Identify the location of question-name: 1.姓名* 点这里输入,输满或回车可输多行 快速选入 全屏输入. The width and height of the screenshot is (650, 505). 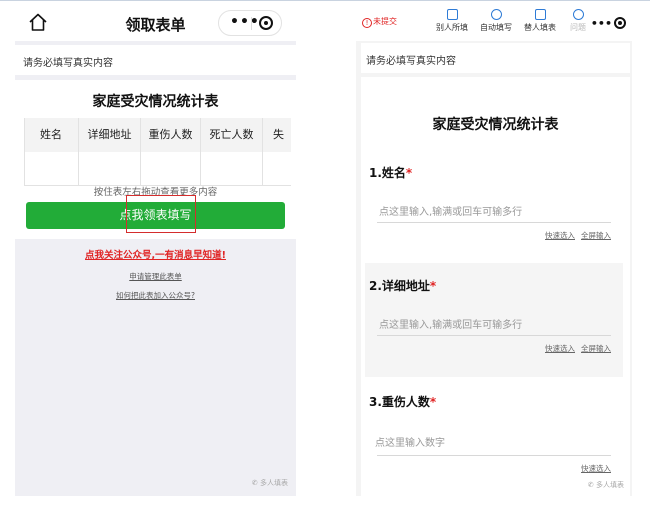
(494, 206).